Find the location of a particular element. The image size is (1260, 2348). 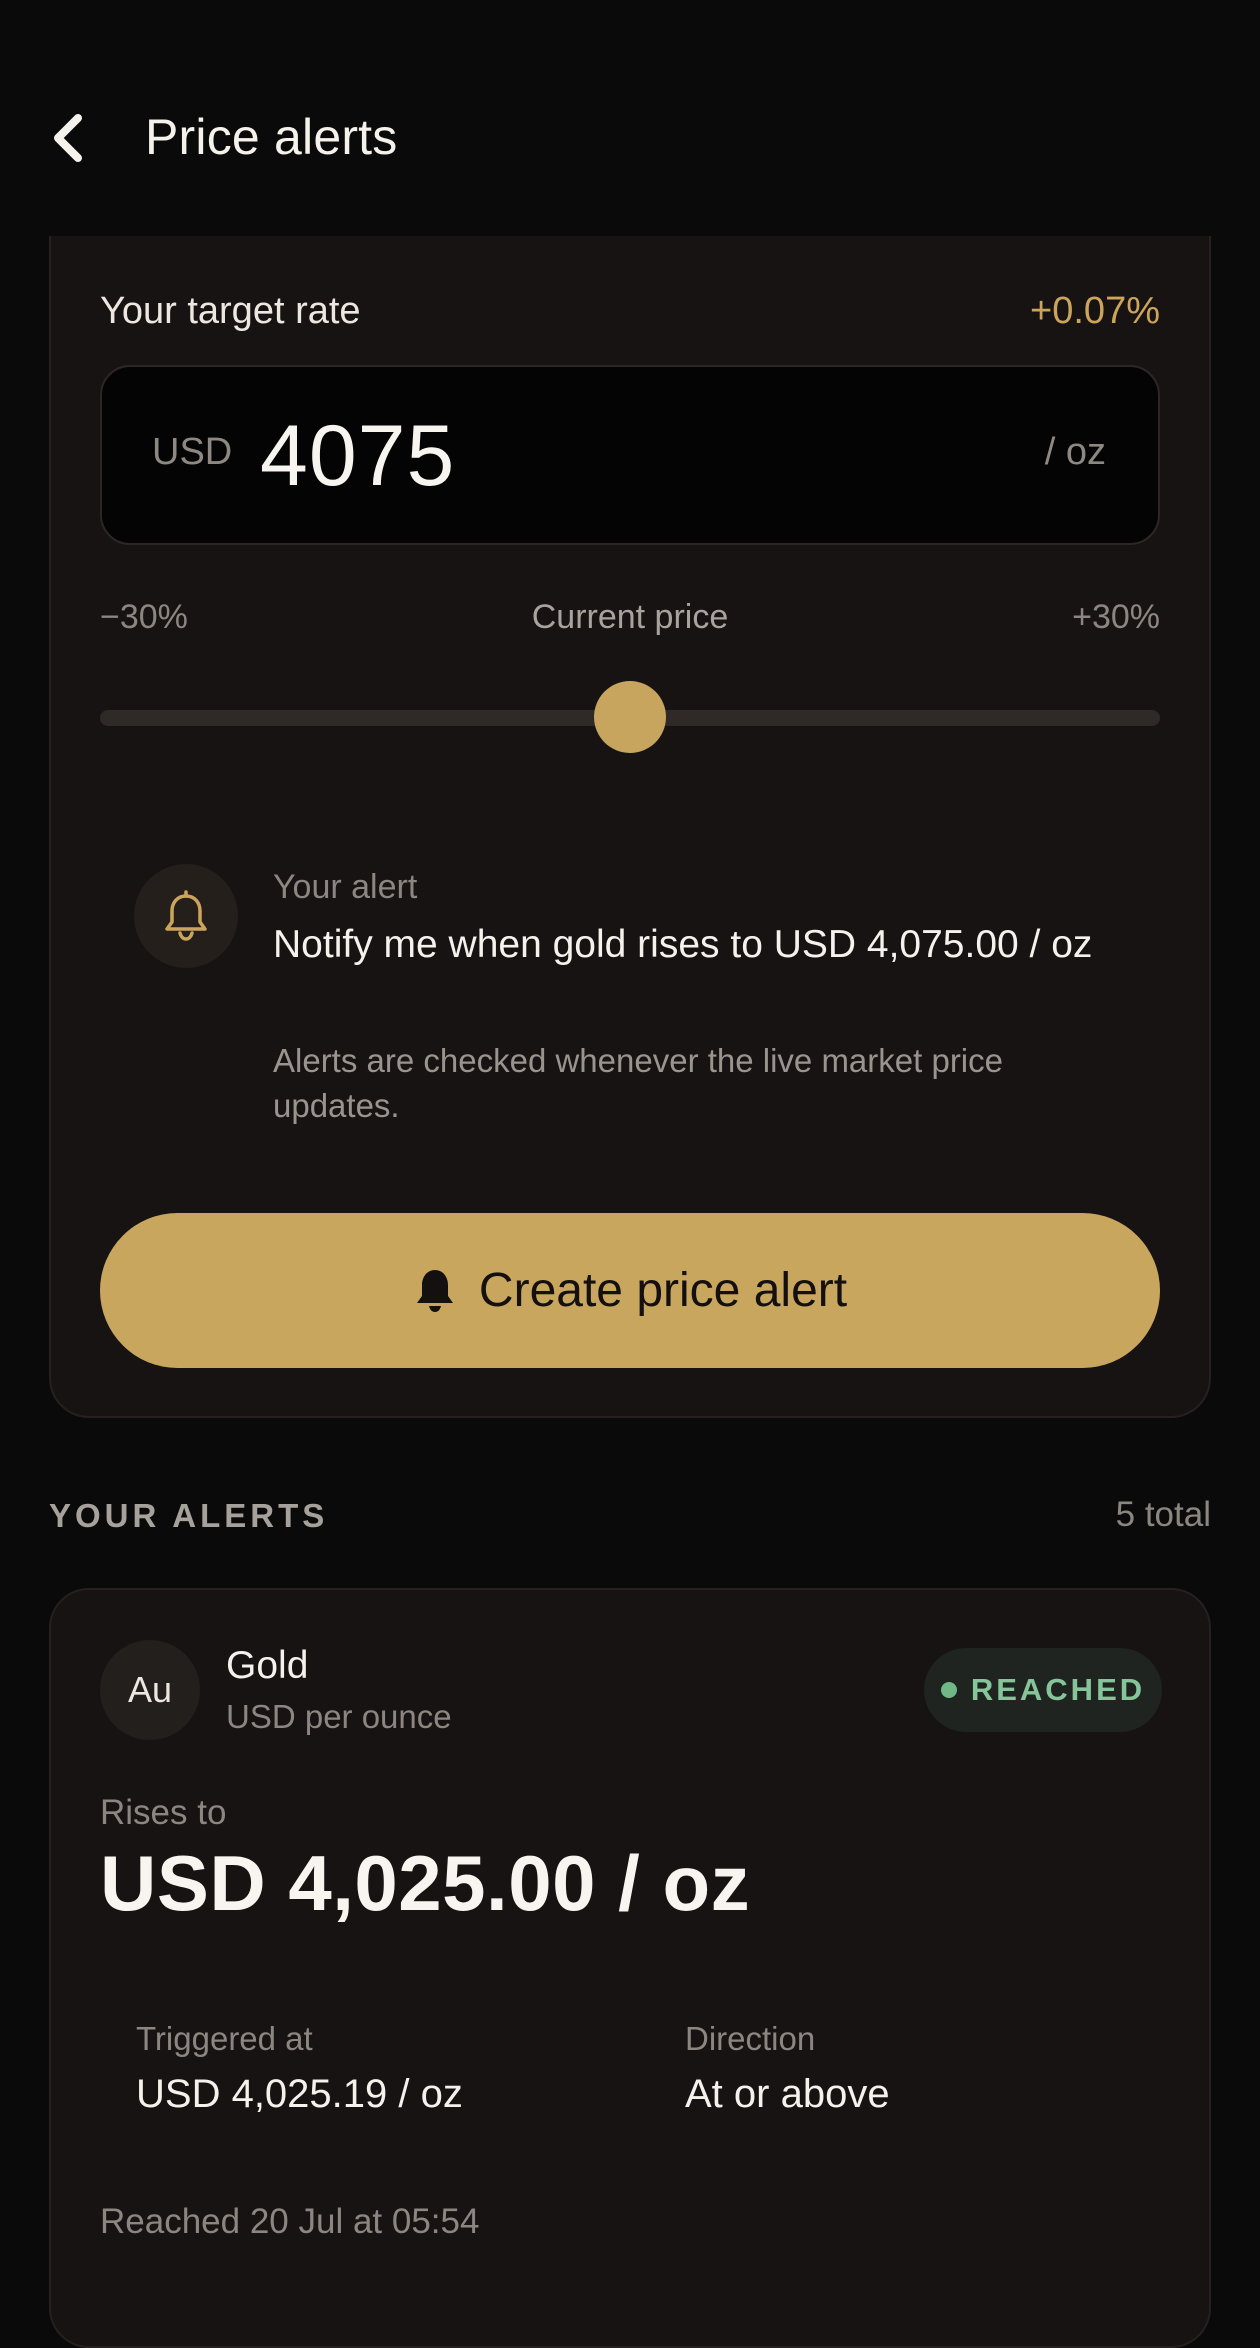

back-button is located at coordinates (68, 138).